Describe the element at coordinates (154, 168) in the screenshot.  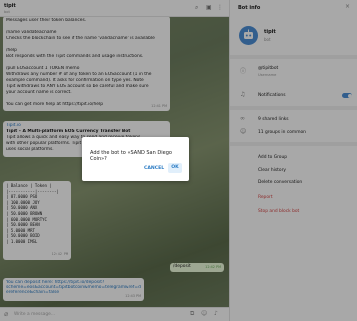
I see `cancel-button: CANCEL` at that location.